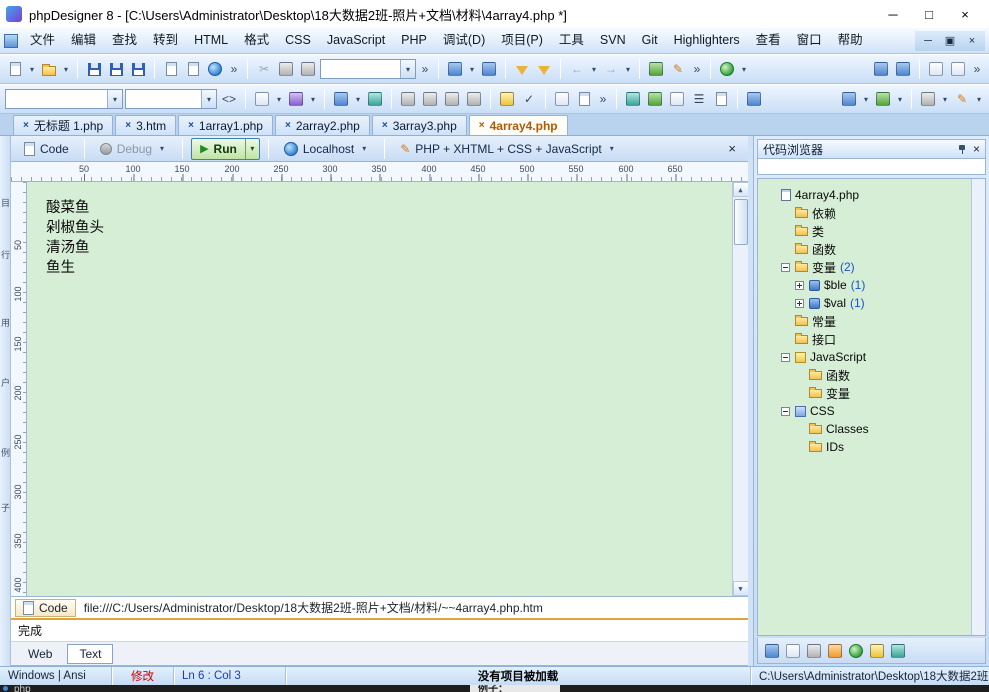  What do you see at coordinates (193, 69) in the screenshot?
I see `duplicate-page-button` at bounding box center [193, 69].